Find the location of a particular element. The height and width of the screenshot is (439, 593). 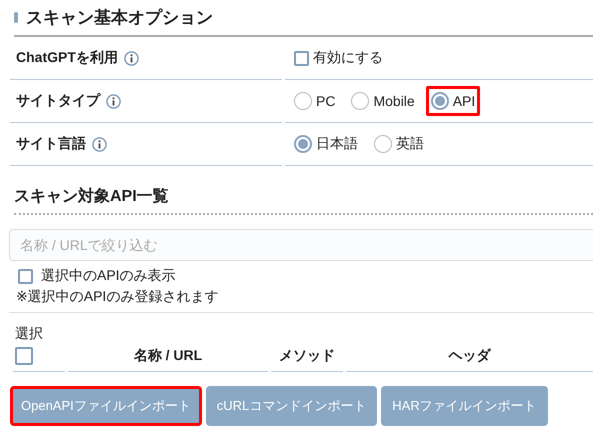

radio-option: PC is located at coordinates (315, 101).